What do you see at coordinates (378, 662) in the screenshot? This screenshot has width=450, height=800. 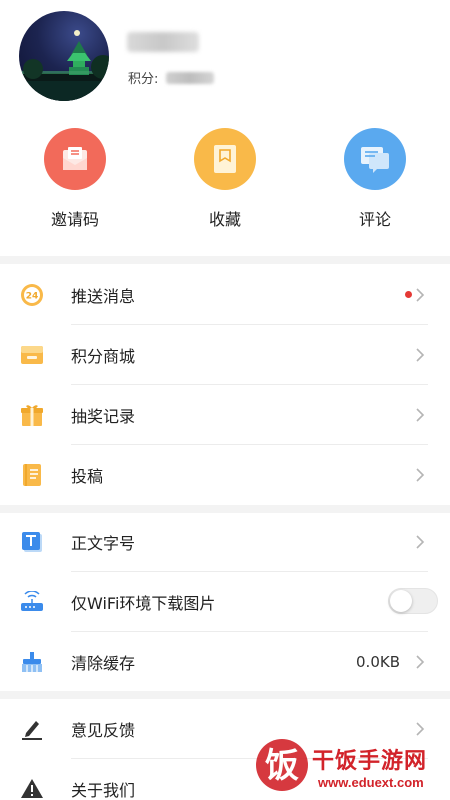 I see `cache-size-value: 0.0KB` at bounding box center [378, 662].